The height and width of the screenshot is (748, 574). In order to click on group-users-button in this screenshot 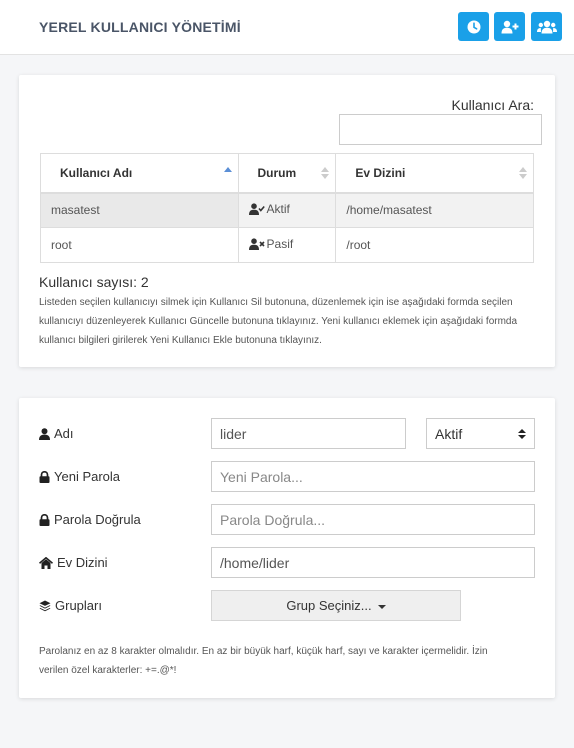, I will do `click(546, 26)`.